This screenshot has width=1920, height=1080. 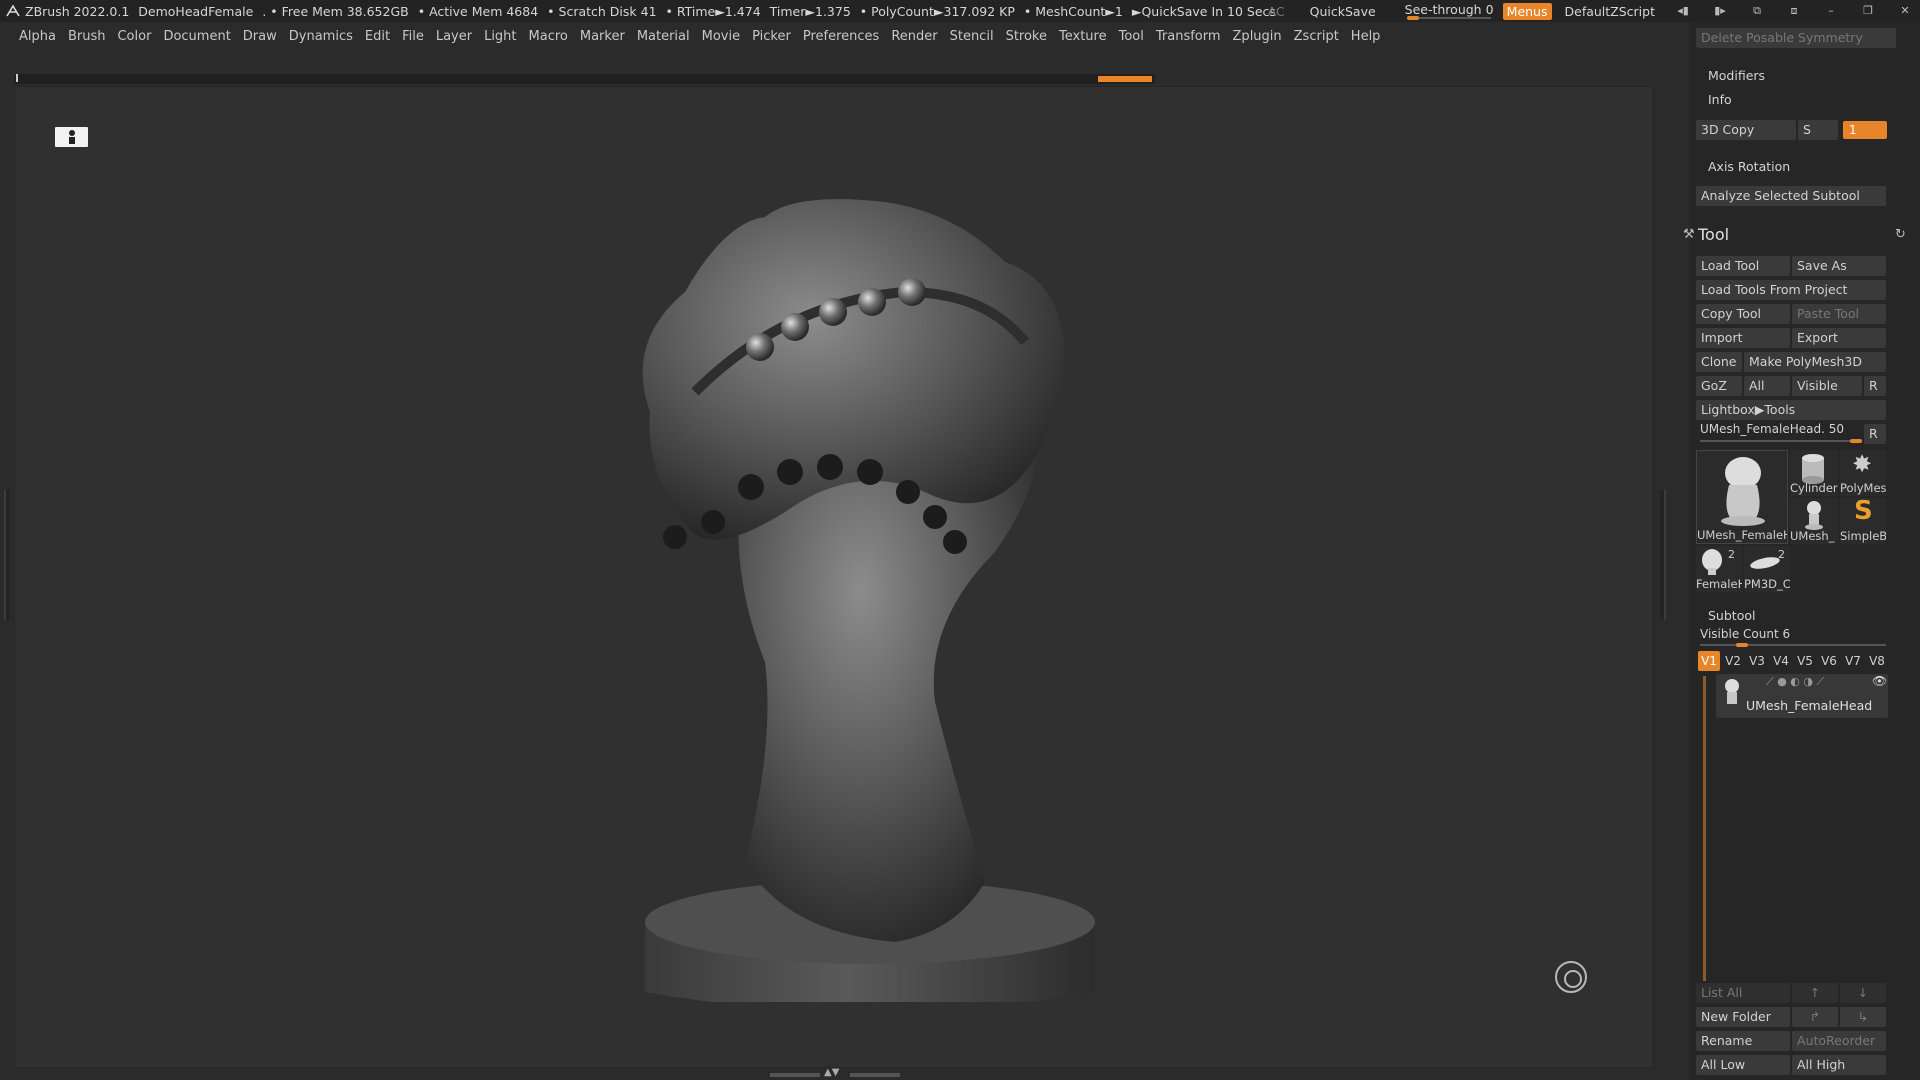 What do you see at coordinates (454, 36) in the screenshot?
I see `menu-layer: Layer` at bounding box center [454, 36].